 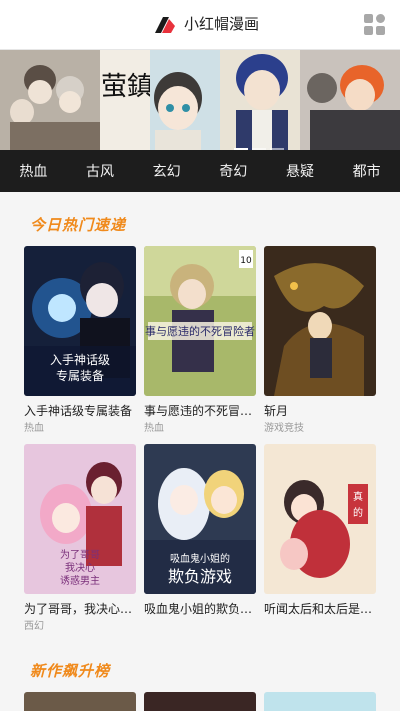 I want to click on comic-card: 入手神话级 专属装备 入手神话级专属装备 热血, so click(x=80, y=340).